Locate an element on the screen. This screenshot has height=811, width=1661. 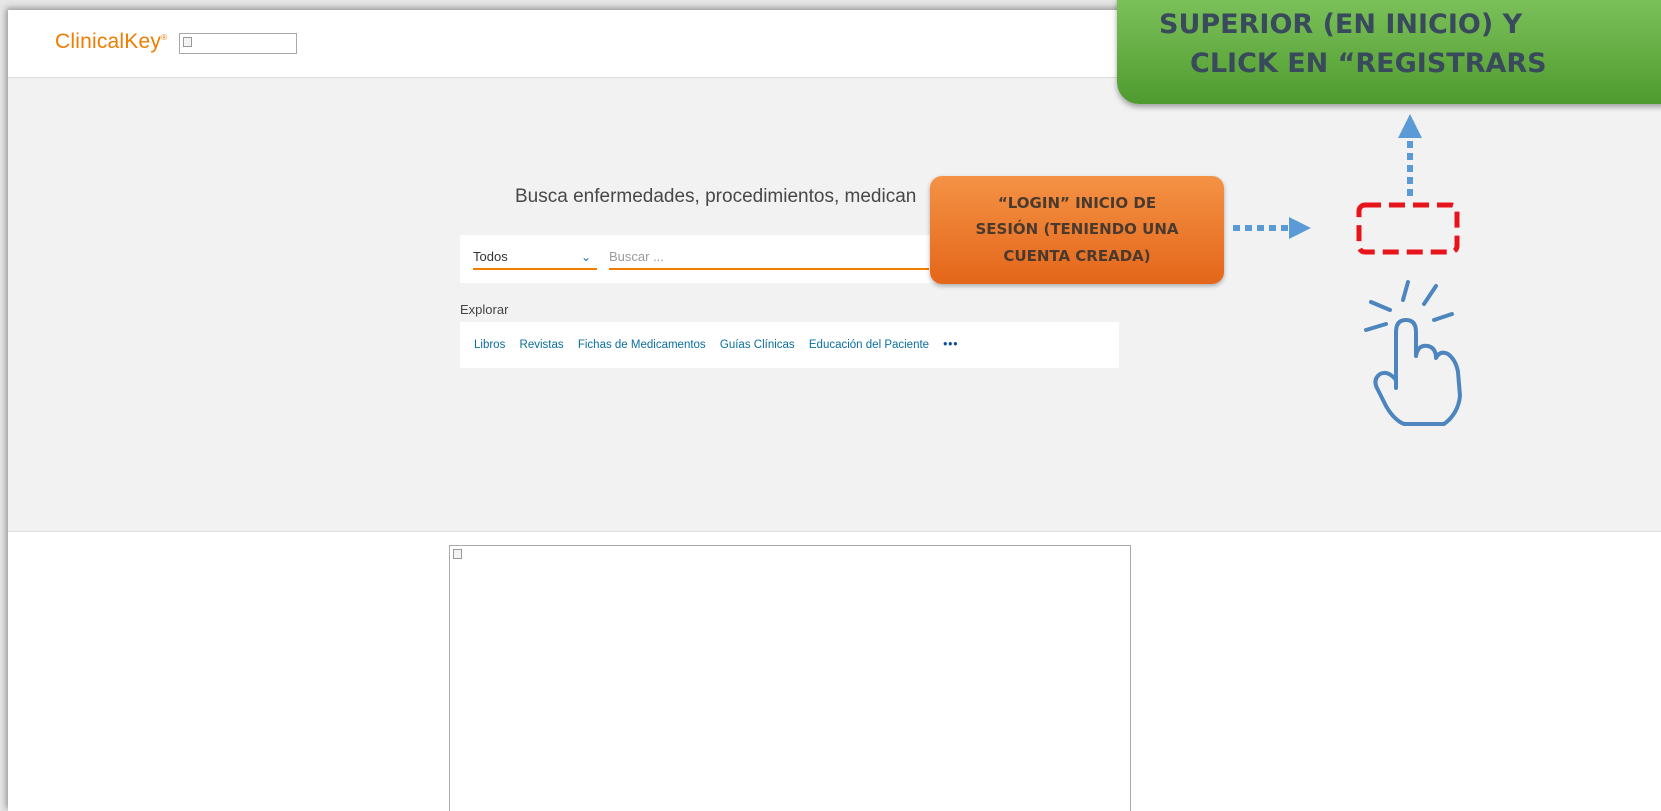
login-callout-line-3: CUENTA CREADA) is located at coordinates (1077, 256).